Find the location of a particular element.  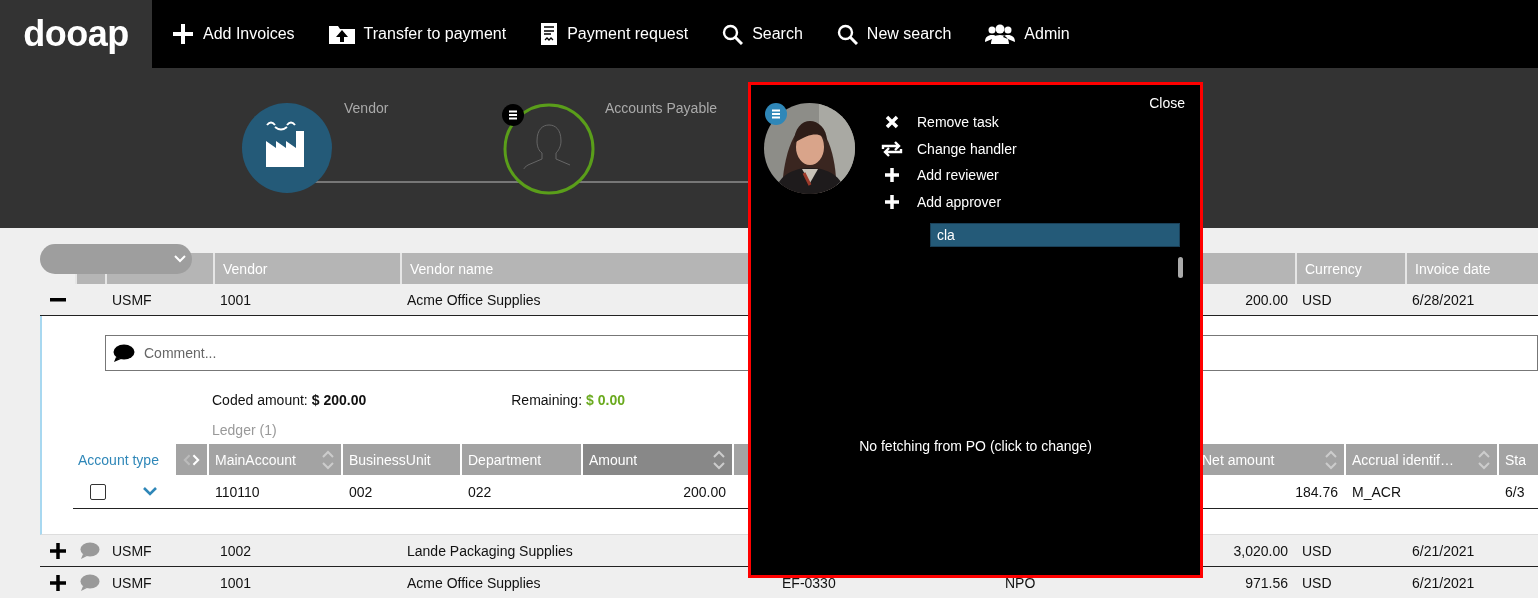

coded-amount: $ 200.00 is located at coordinates (339, 400).